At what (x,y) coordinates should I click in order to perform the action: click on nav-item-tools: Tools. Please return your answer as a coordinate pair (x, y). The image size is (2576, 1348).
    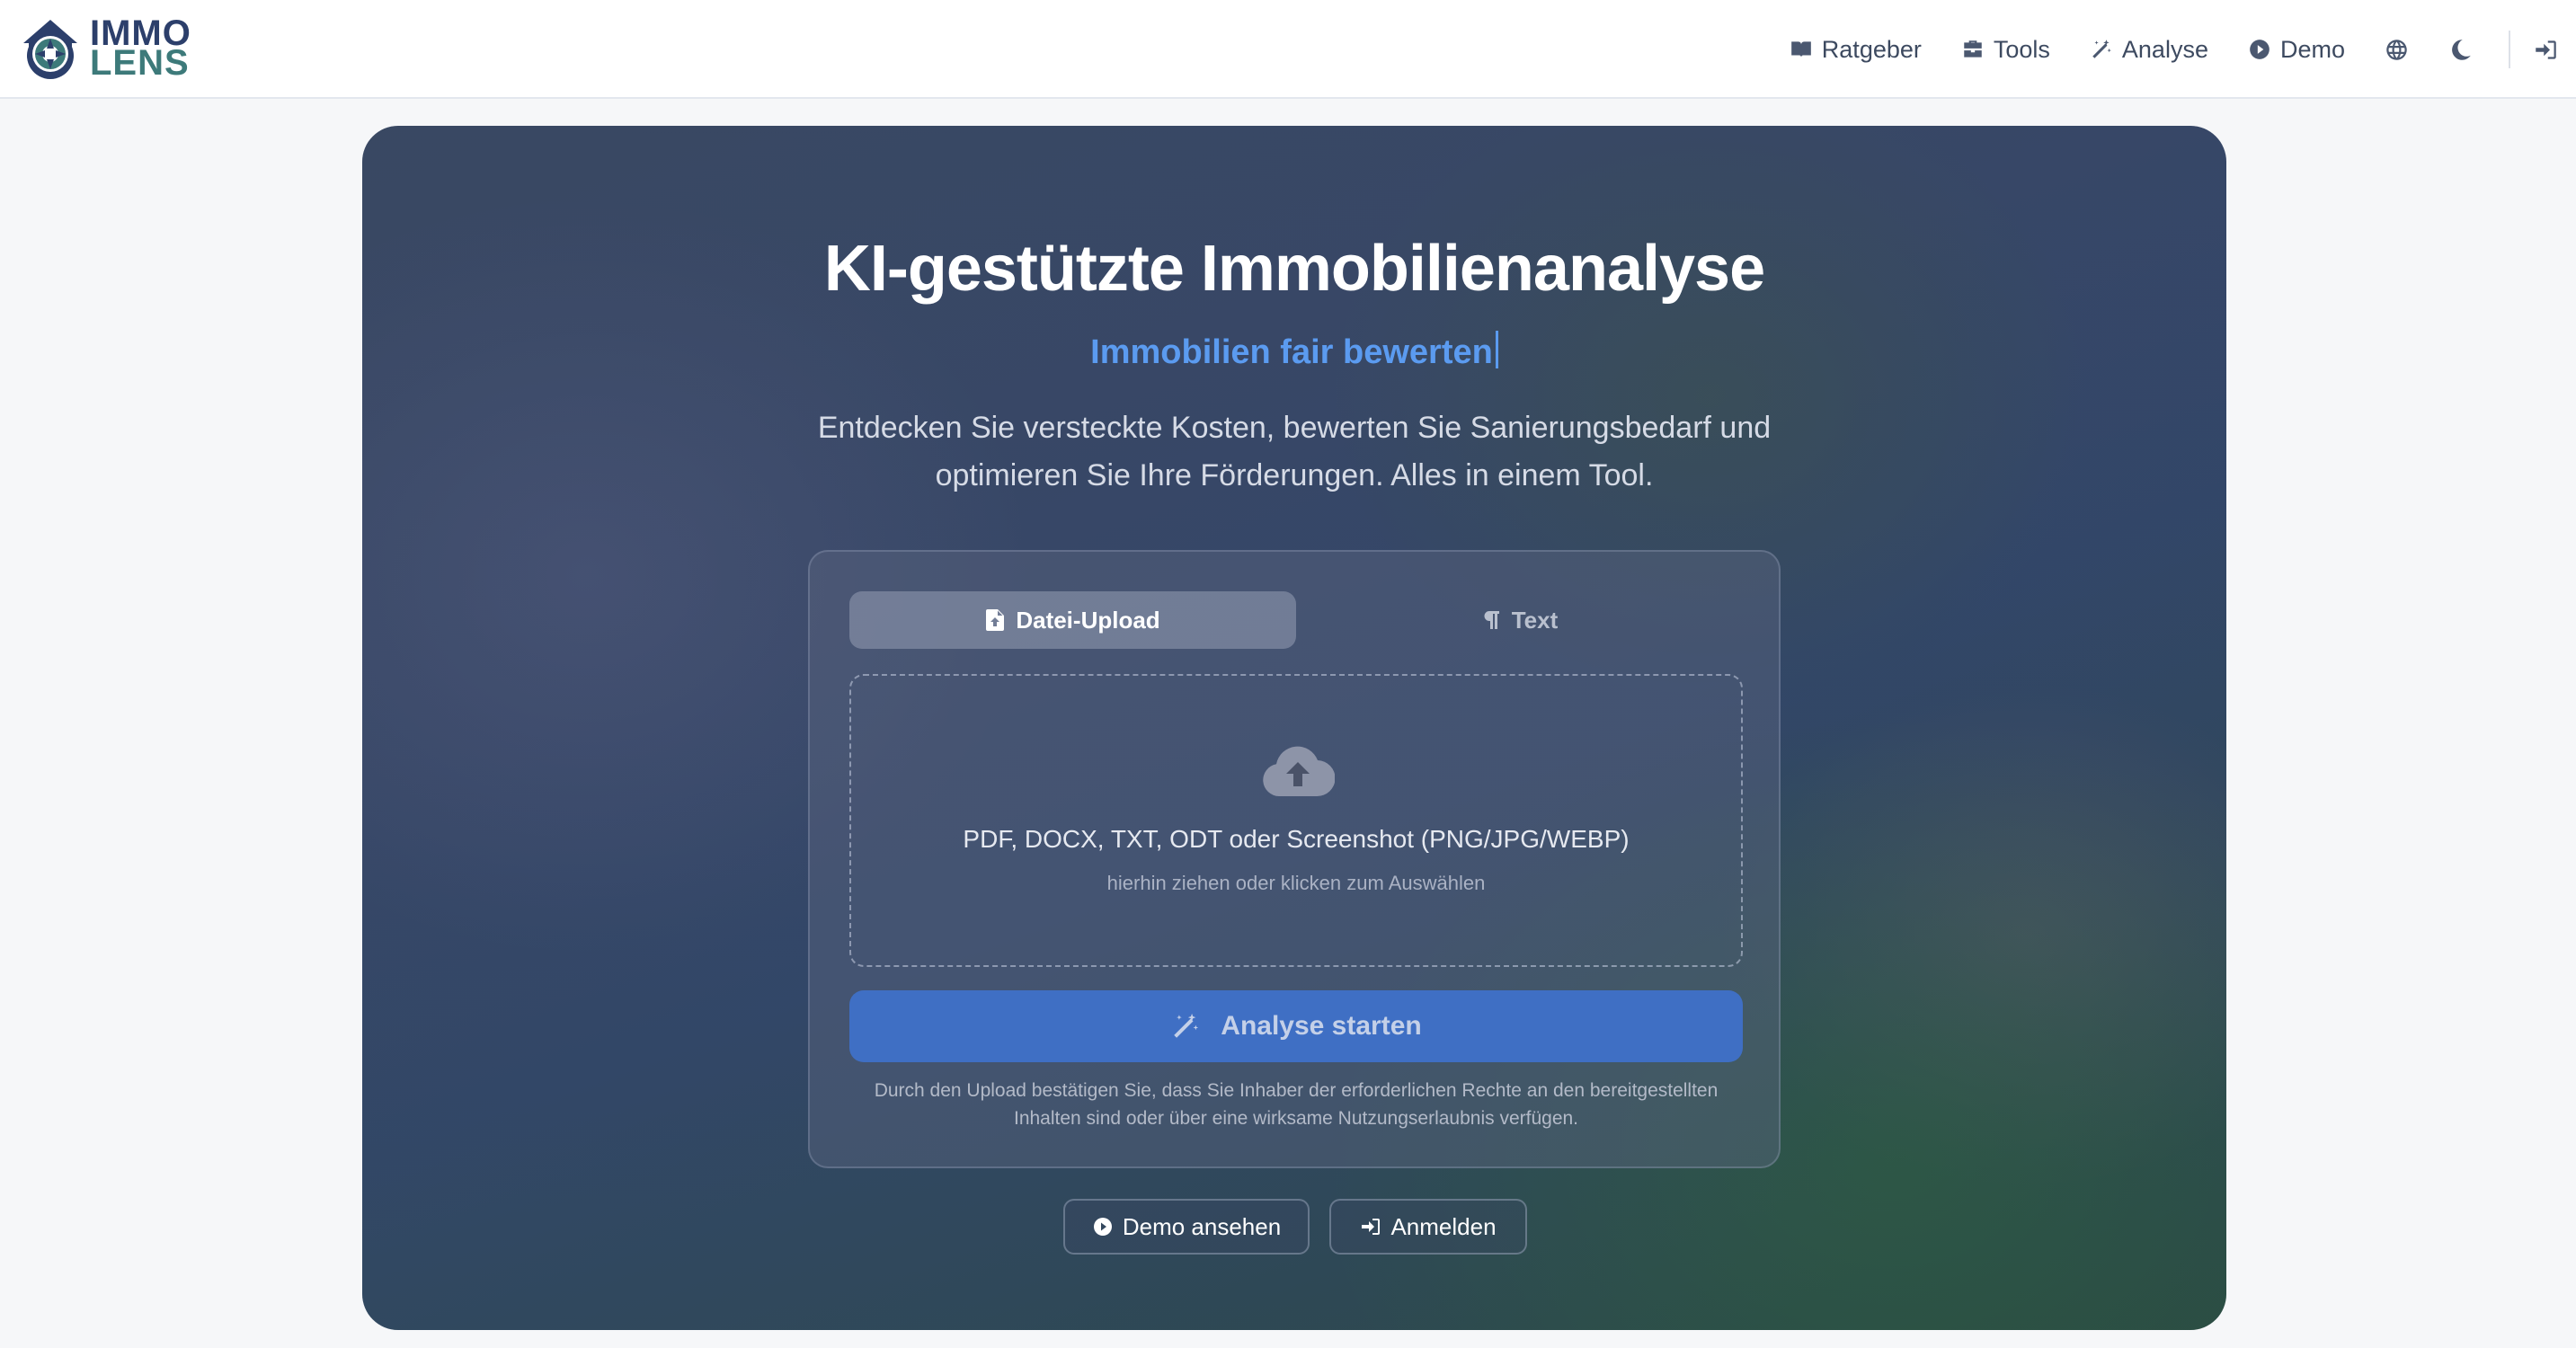
    Looking at the image, I should click on (2005, 50).